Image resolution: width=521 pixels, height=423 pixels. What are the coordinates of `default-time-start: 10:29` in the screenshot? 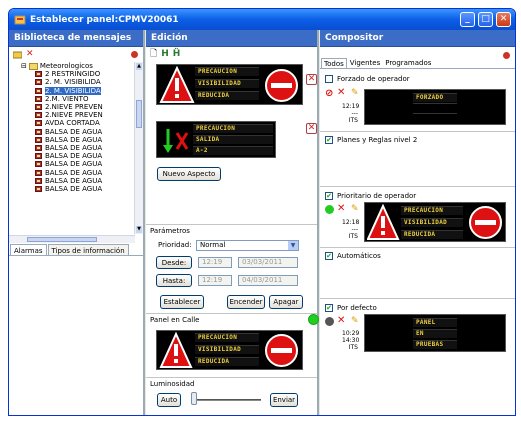 It's located at (351, 333).